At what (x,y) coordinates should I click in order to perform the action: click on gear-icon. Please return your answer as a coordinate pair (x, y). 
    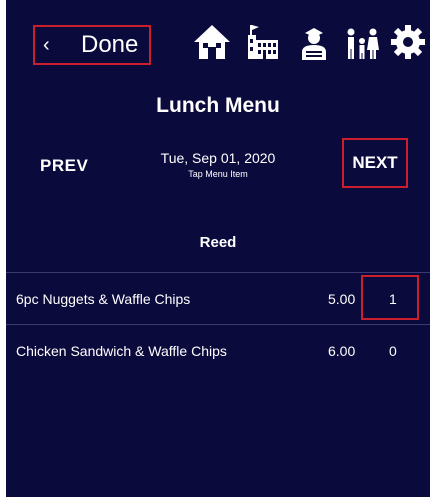
    Looking at the image, I should click on (408, 42).